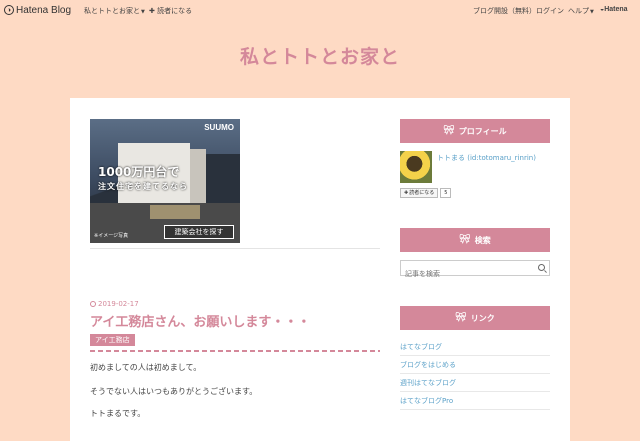 The image size is (640, 441). I want to click on ad-headline: 1000万円台で, so click(139, 172).